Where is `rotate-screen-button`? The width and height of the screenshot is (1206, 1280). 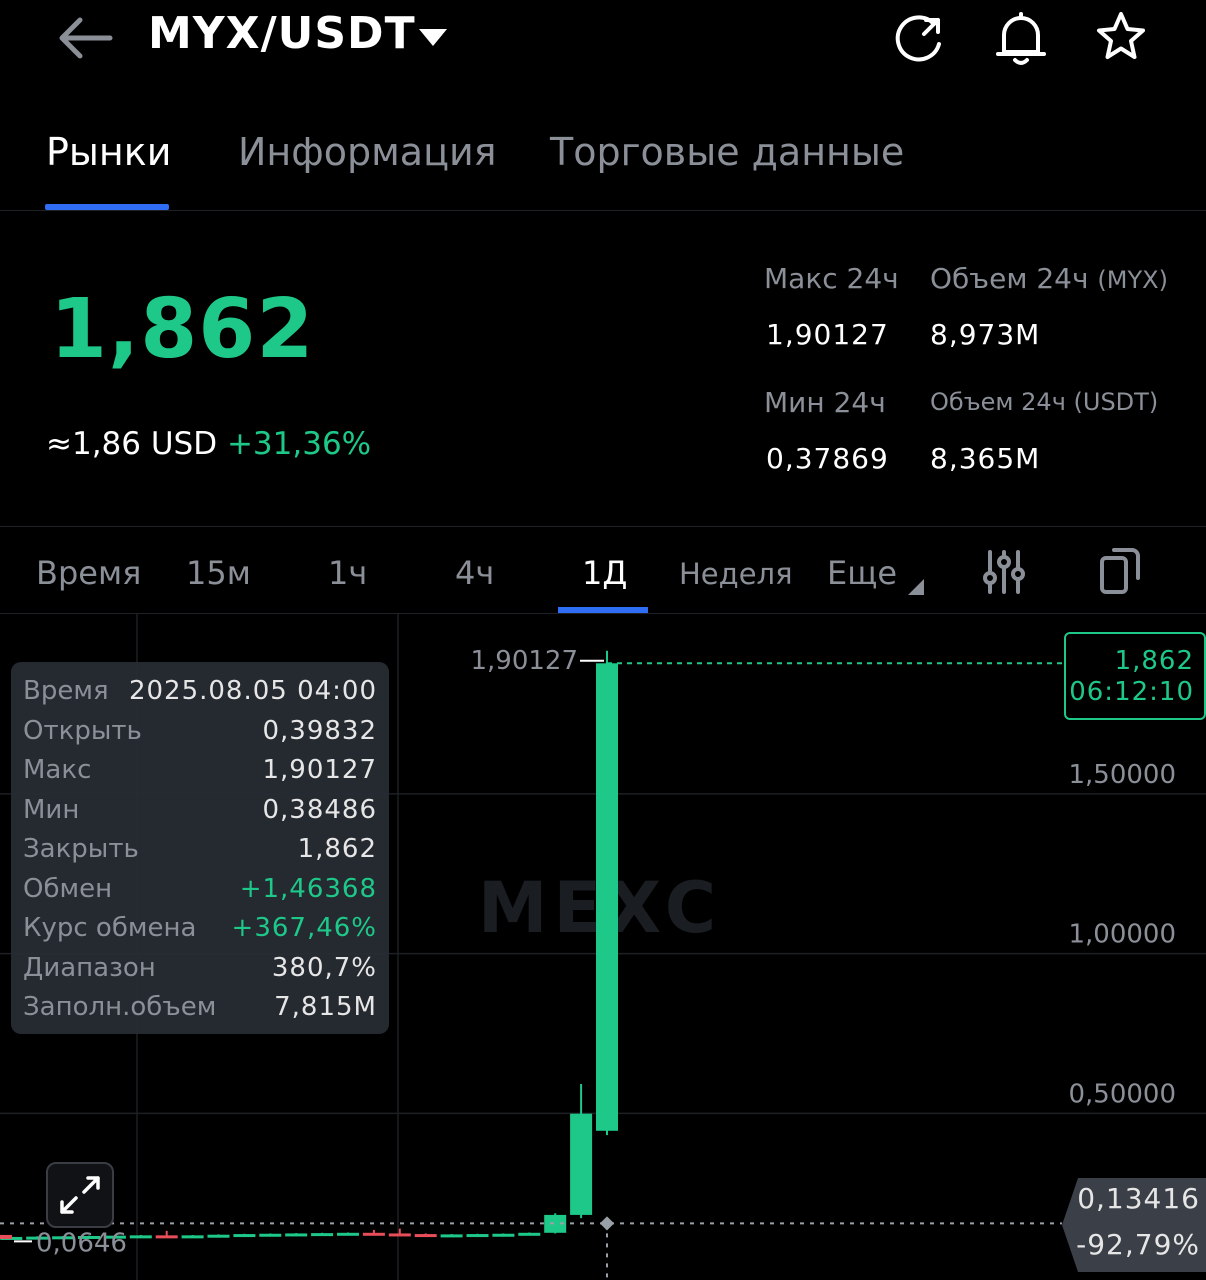 rotate-screen-button is located at coordinates (1120, 571).